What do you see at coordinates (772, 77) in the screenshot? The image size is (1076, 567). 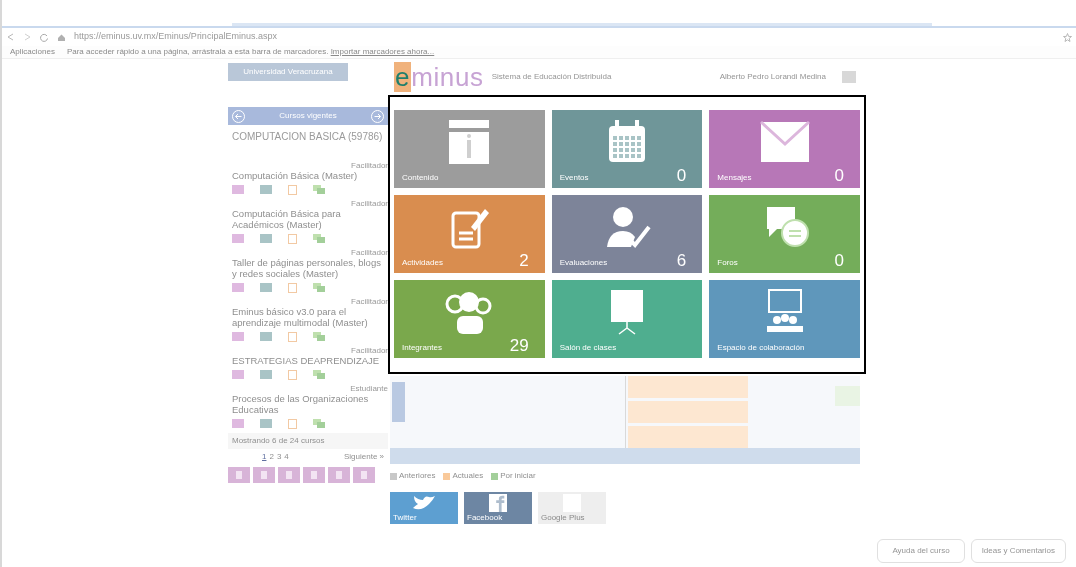 I see `user-name: Alberto Pedro Lorandi Medina` at bounding box center [772, 77].